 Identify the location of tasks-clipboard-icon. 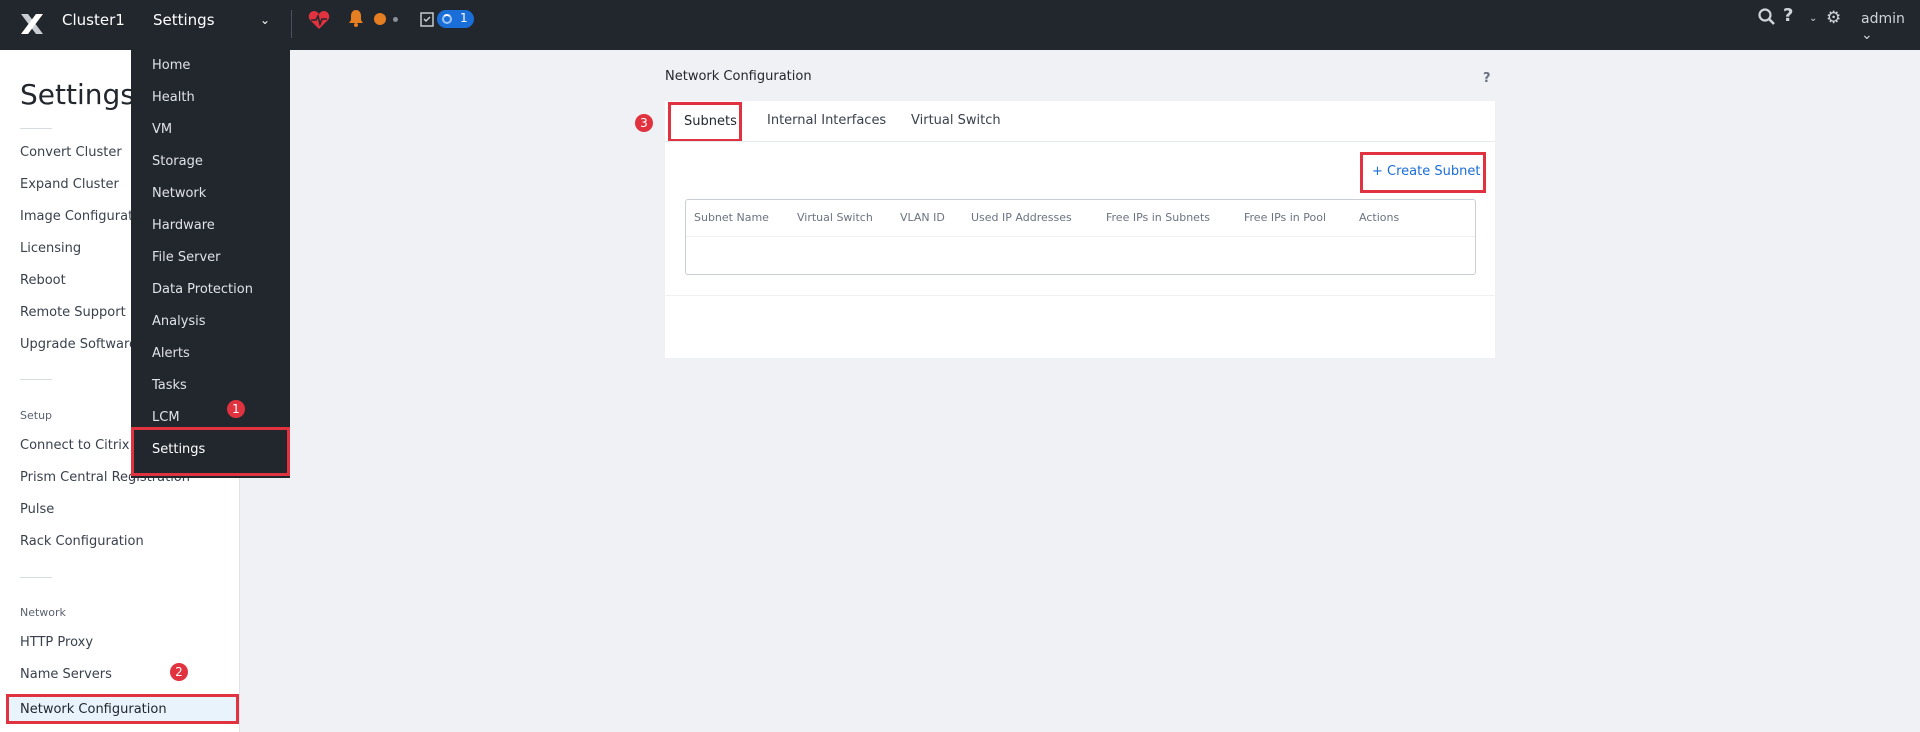
(427, 19).